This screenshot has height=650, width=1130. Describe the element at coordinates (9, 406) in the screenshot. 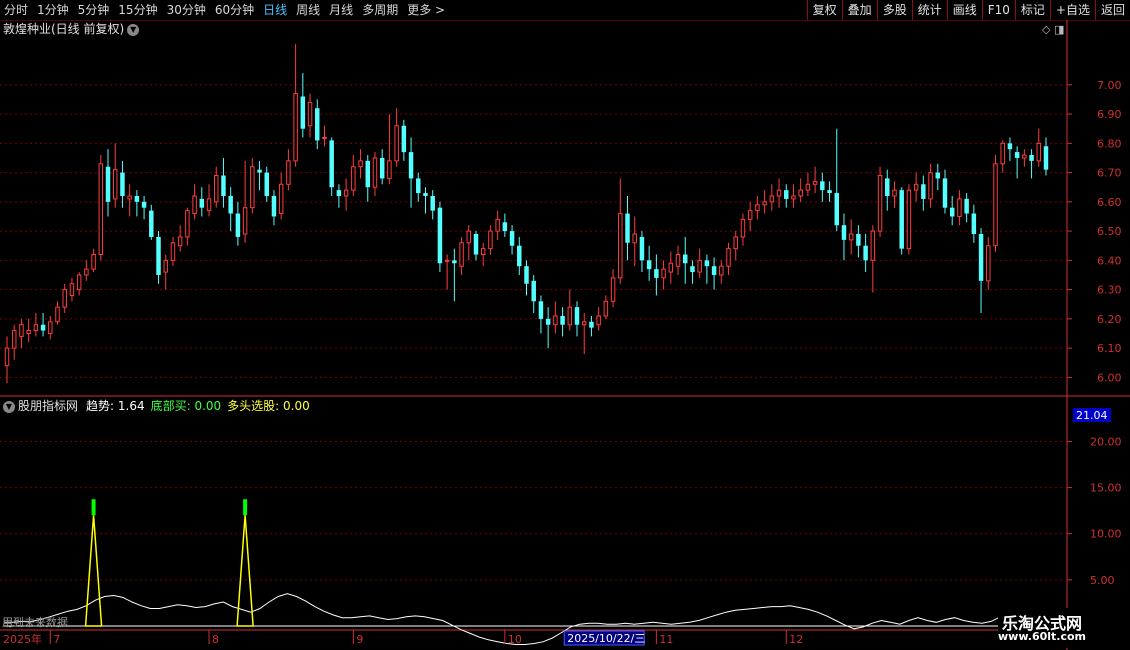

I see `chevron-down-icon: ▼` at that location.